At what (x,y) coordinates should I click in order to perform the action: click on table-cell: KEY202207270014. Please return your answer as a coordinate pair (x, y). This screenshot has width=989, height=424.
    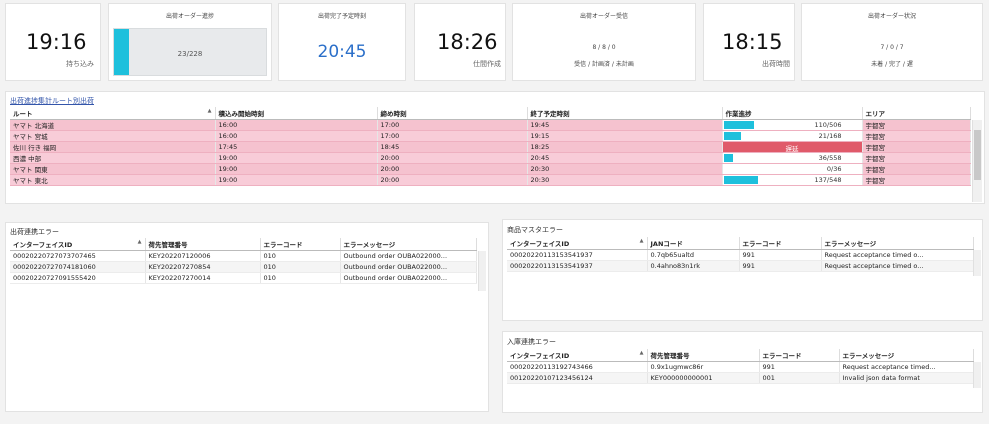
    Looking at the image, I should click on (203, 278).